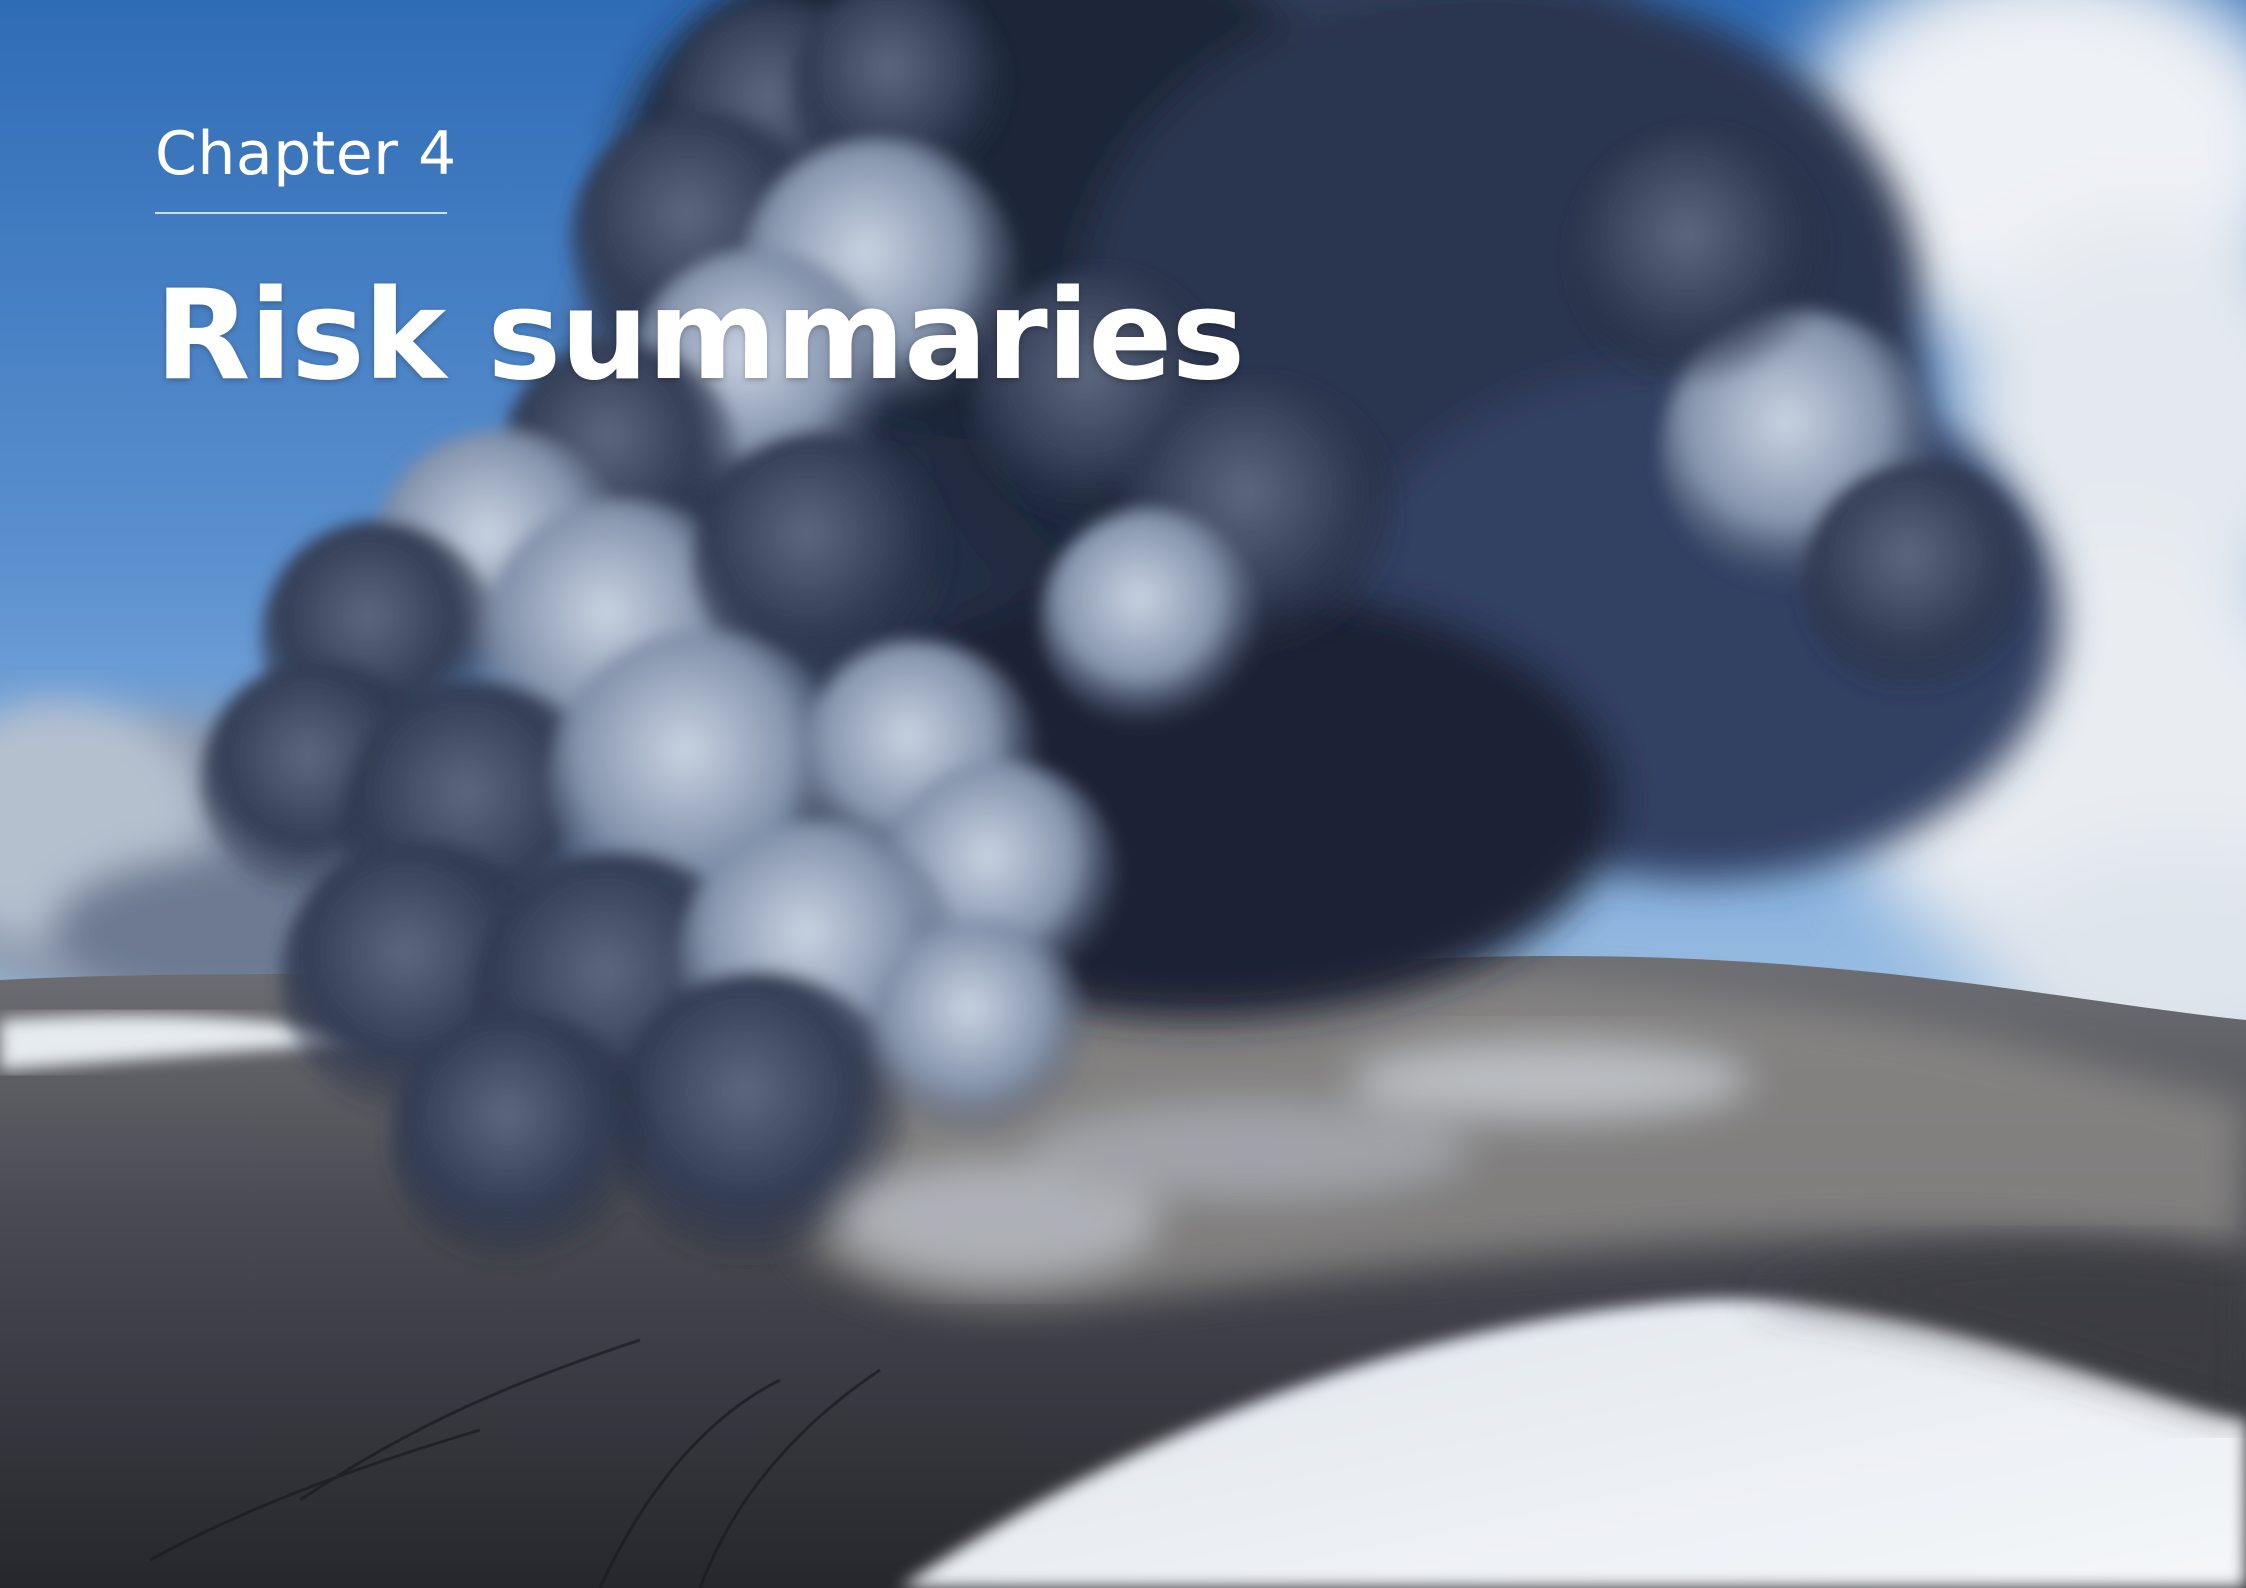 This screenshot has height=1588, width=2246. Describe the element at coordinates (700, 263) in the screenshot. I see `chapter-header: Chapter 4 Risk summaries` at that location.